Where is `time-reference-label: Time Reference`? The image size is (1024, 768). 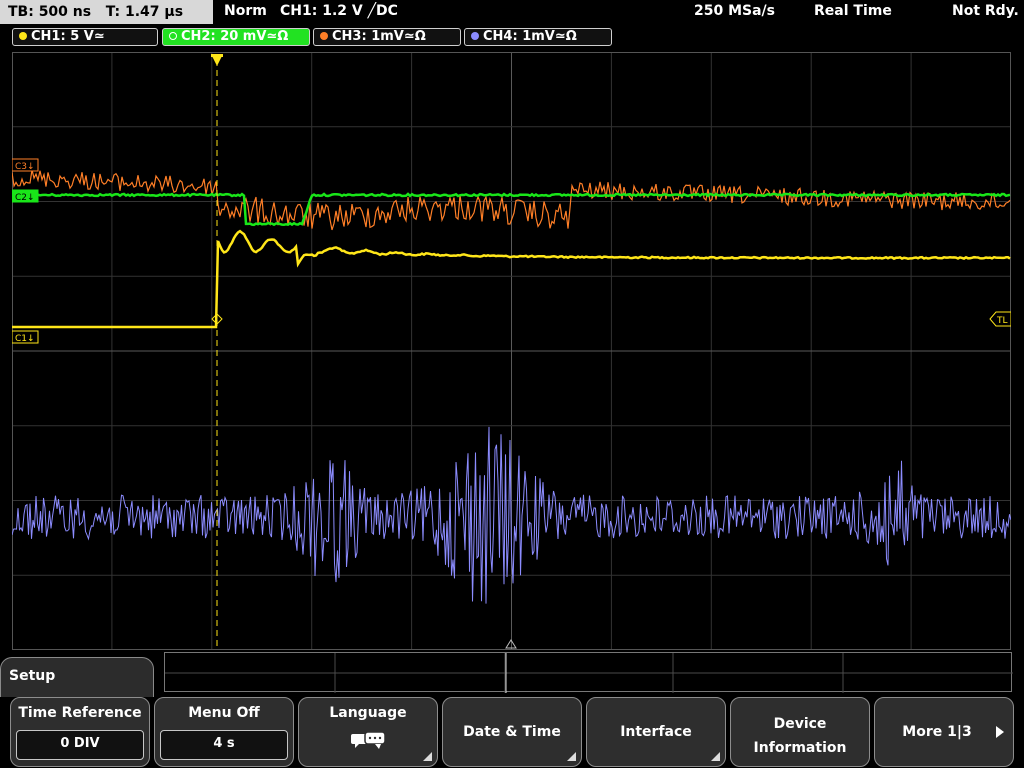
time-reference-label: Time Reference is located at coordinates (80, 713).